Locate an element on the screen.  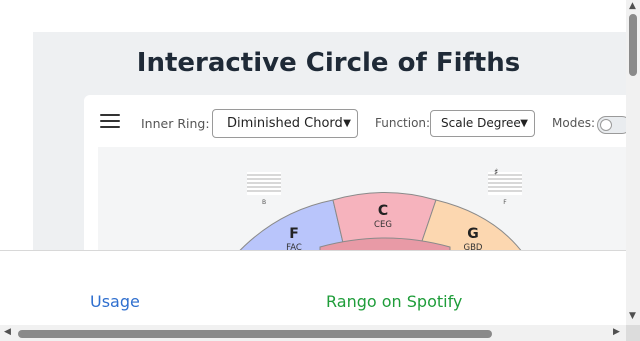
horizontal-scrollbar: ◀ ▶ is located at coordinates (313, 333).